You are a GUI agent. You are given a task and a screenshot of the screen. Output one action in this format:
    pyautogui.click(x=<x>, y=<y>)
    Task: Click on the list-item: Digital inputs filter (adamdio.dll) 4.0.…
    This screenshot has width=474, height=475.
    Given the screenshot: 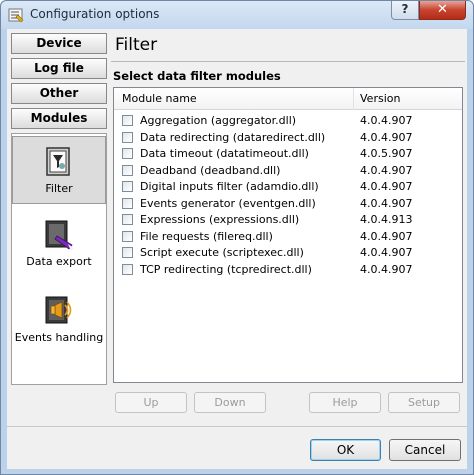 What is the action you would take?
    pyautogui.click(x=288, y=187)
    